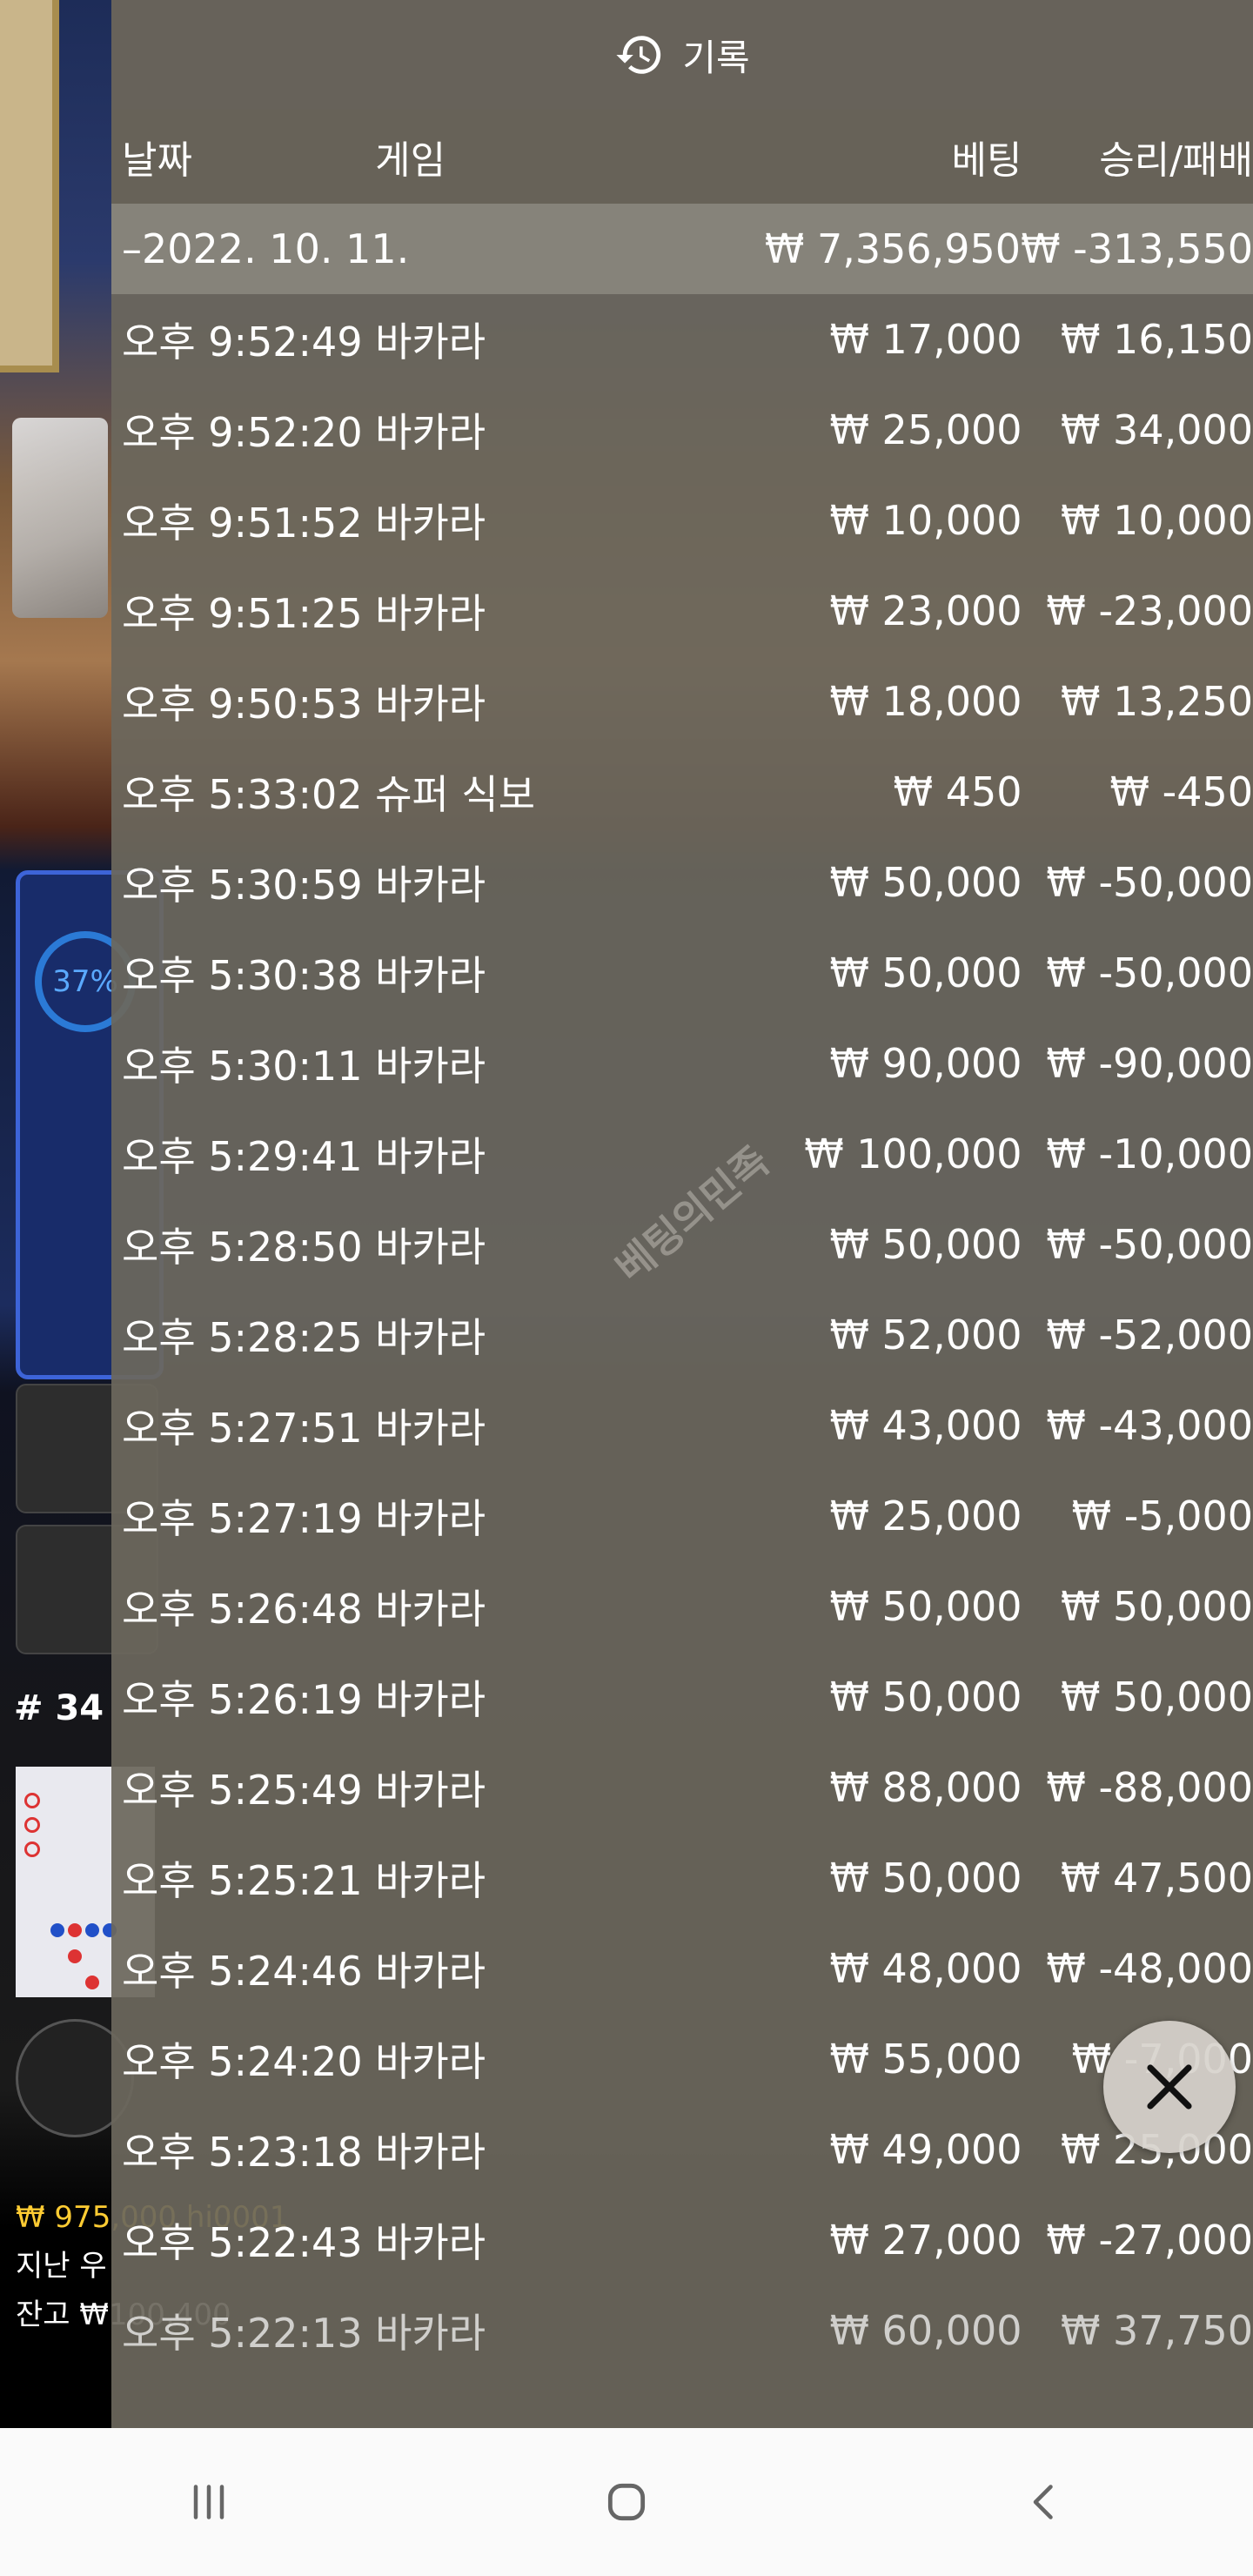  I want to click on table-row: 오후 9:51:25 바카라 ₩ 23,000 ₩ -23,000, so click(682, 611).